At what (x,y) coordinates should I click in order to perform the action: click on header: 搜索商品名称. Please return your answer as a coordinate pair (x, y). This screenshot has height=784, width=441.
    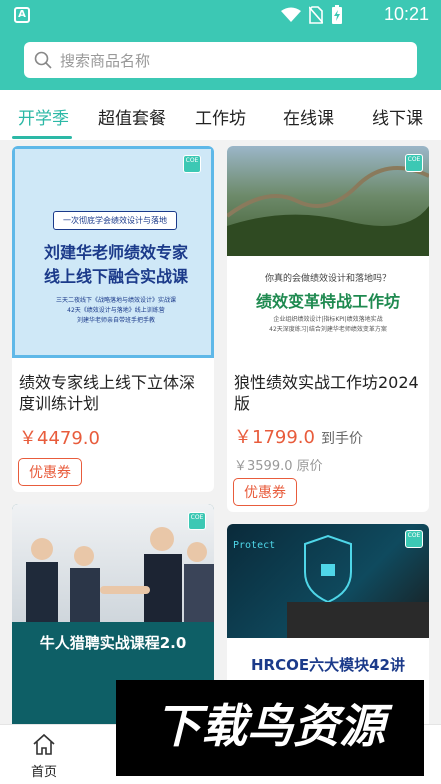
    Looking at the image, I should click on (220, 60).